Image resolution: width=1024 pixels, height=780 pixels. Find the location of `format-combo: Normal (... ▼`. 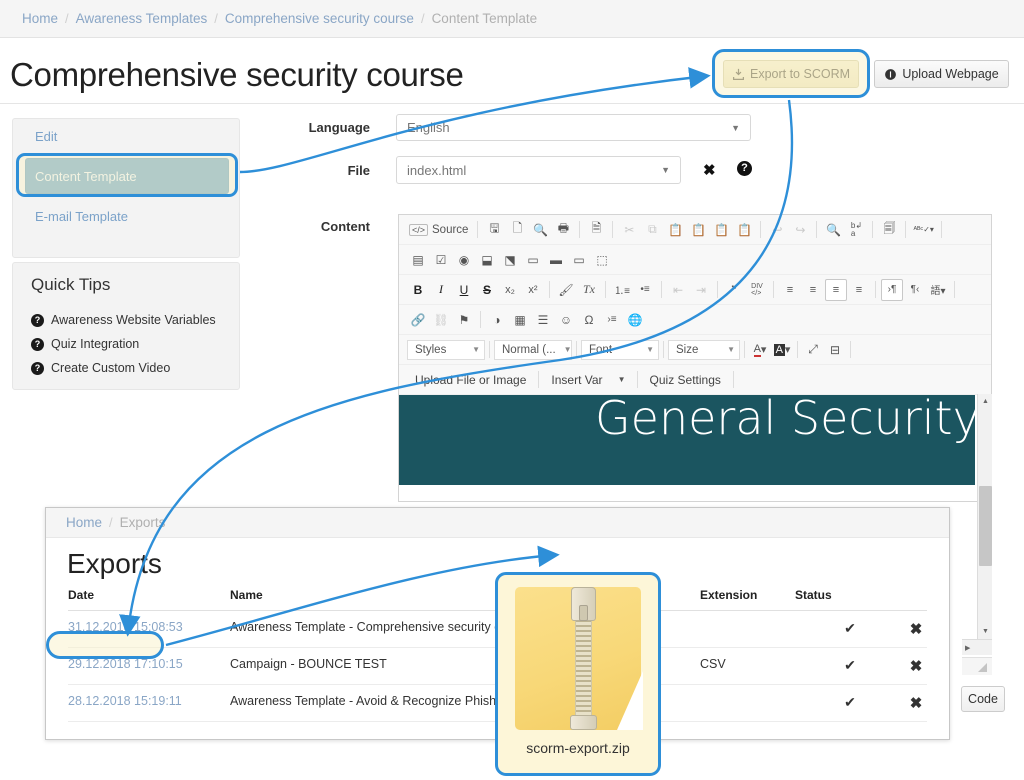

format-combo: Normal (... ▼ is located at coordinates (533, 349).